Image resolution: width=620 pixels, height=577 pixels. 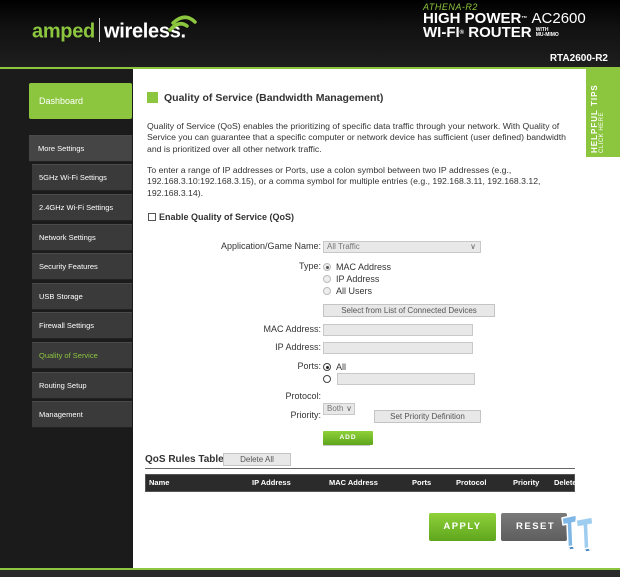 I want to click on product-router: ROUTER, so click(x=500, y=32).